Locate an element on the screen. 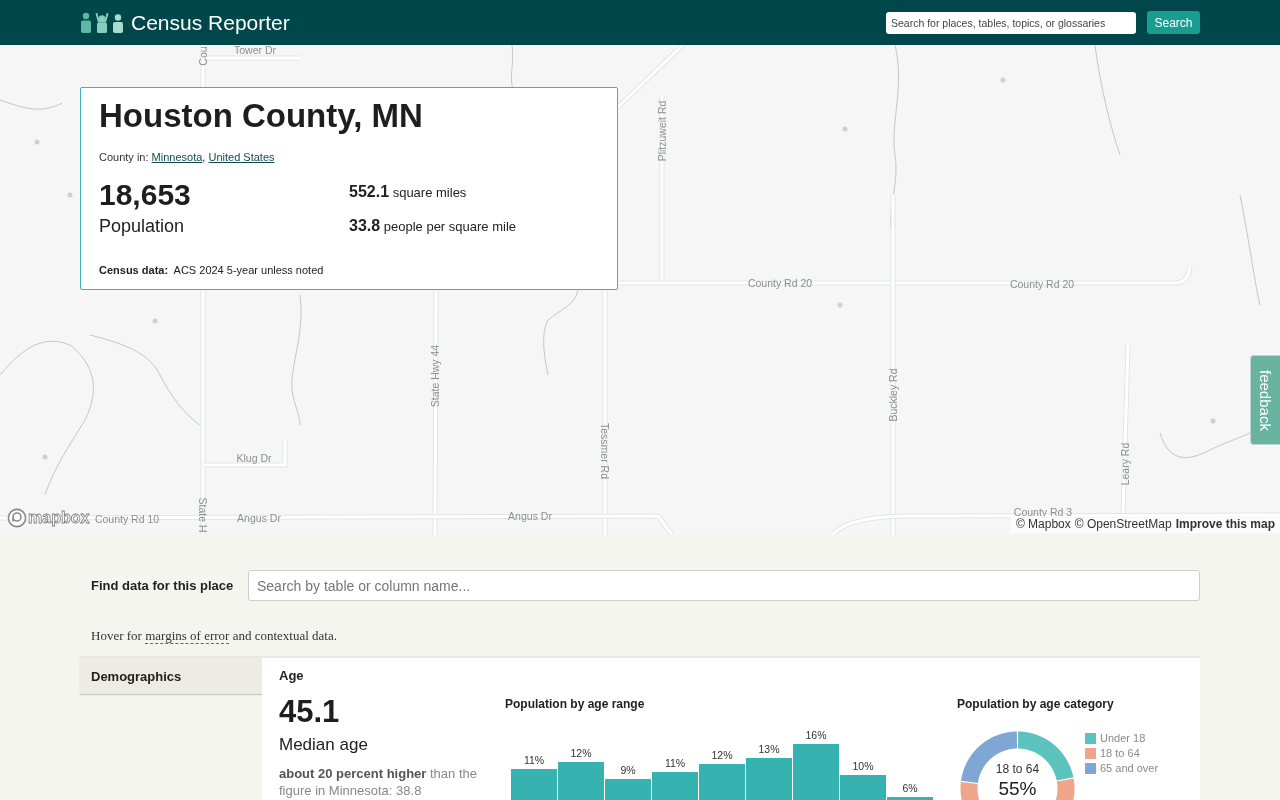 Image resolution: width=1280 pixels, height=800 pixels. road-label: Tower Dr is located at coordinates (255, 50).